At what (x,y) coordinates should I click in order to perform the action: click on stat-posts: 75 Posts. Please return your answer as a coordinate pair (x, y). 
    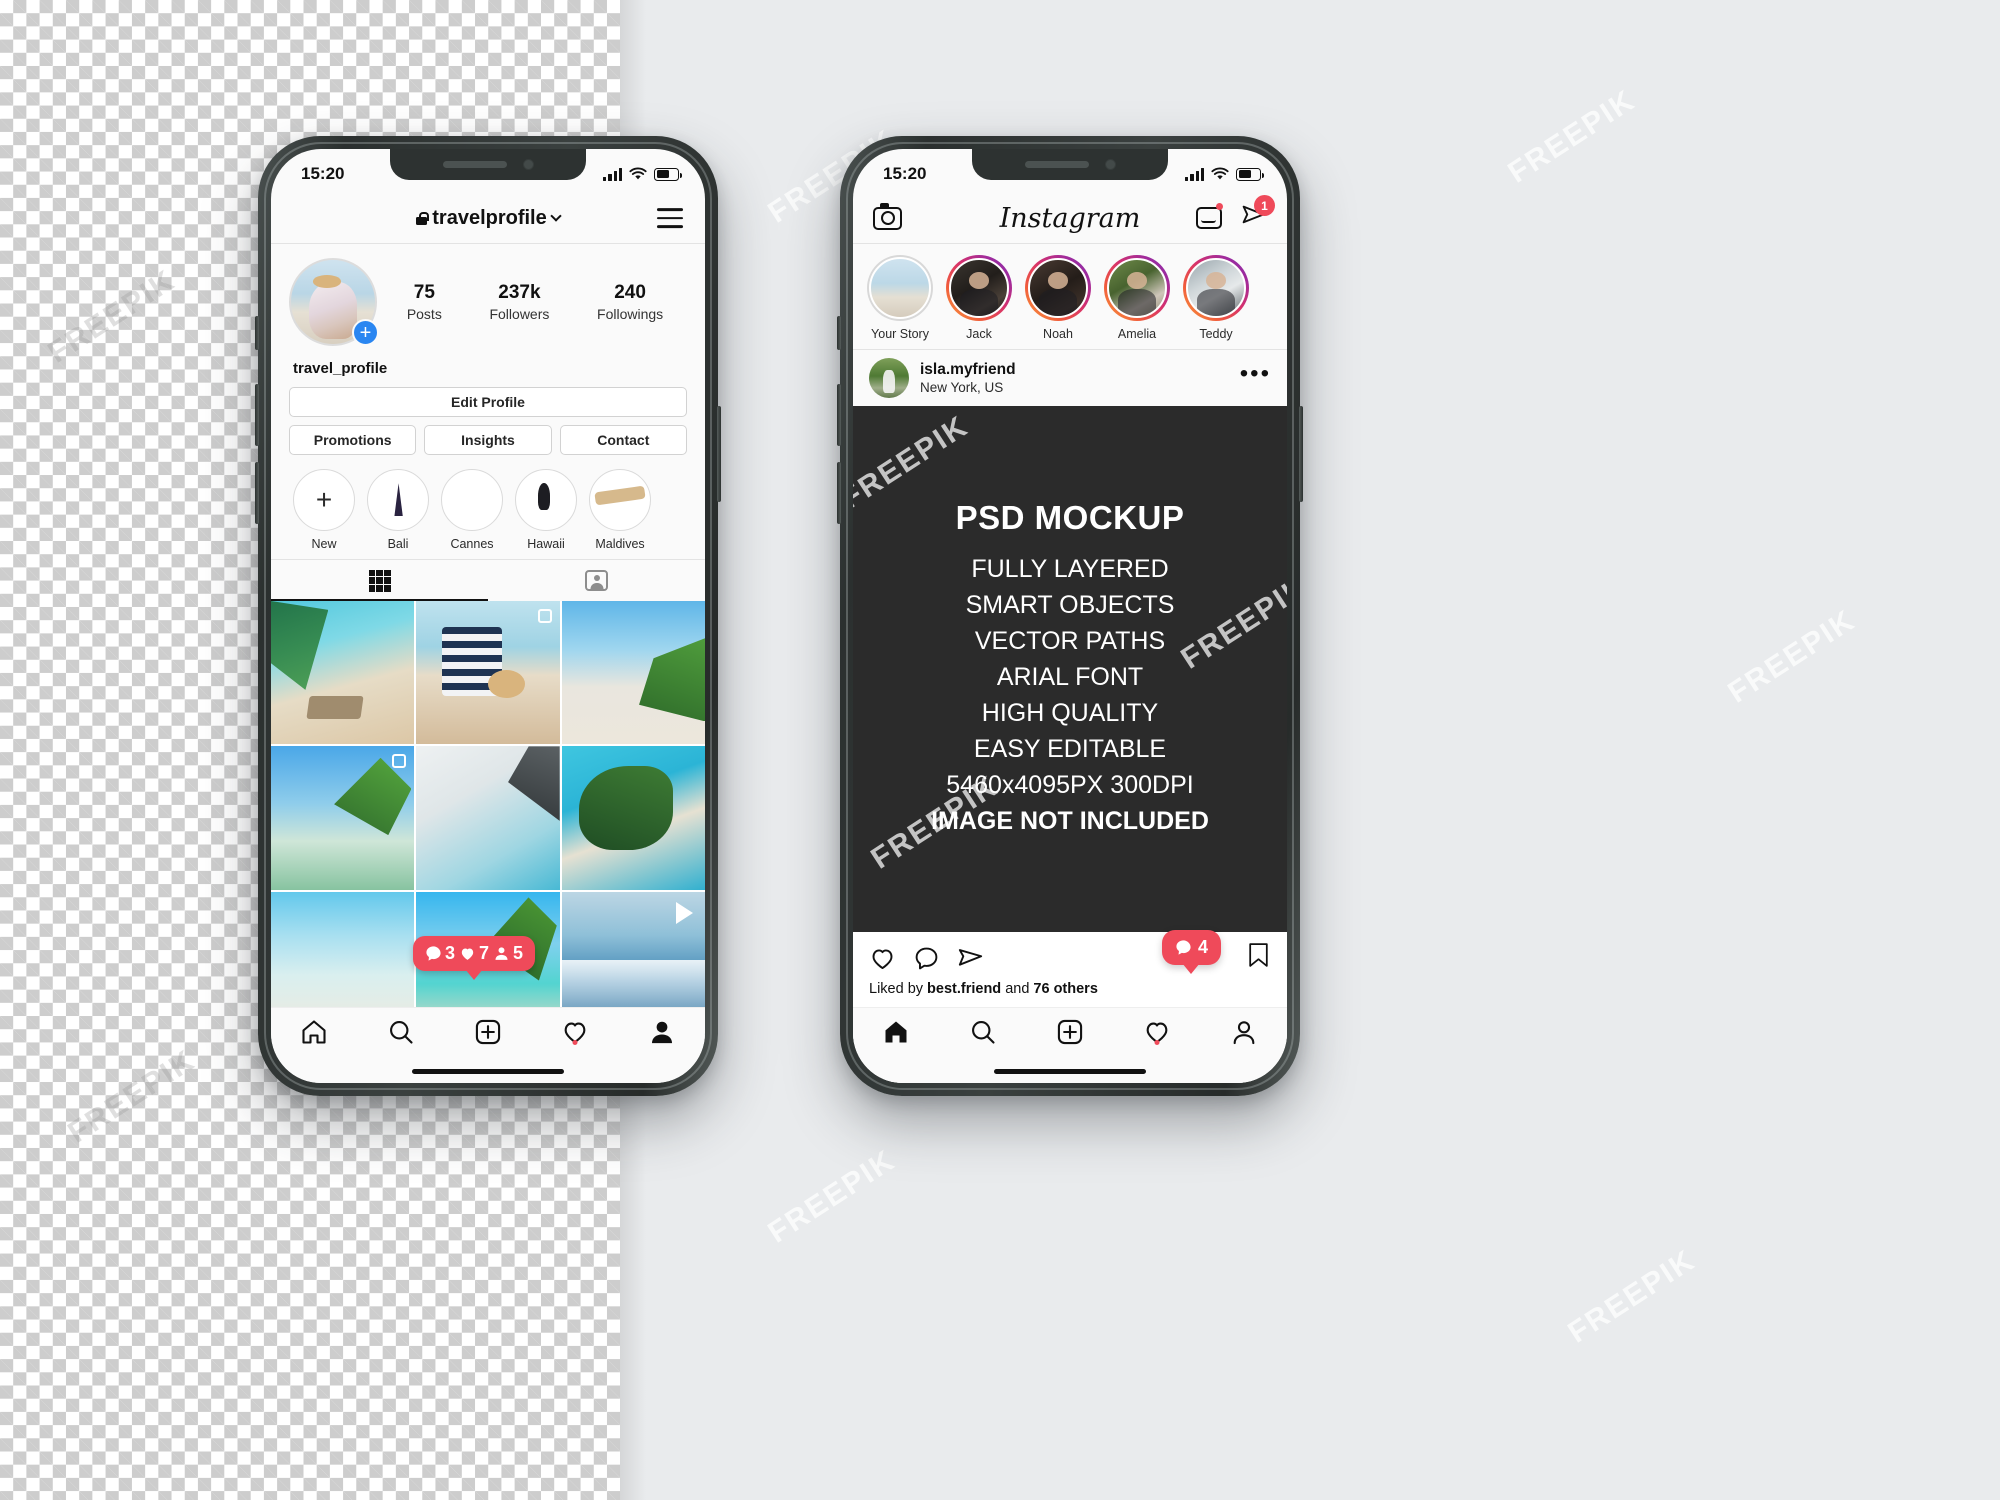
    Looking at the image, I should click on (424, 302).